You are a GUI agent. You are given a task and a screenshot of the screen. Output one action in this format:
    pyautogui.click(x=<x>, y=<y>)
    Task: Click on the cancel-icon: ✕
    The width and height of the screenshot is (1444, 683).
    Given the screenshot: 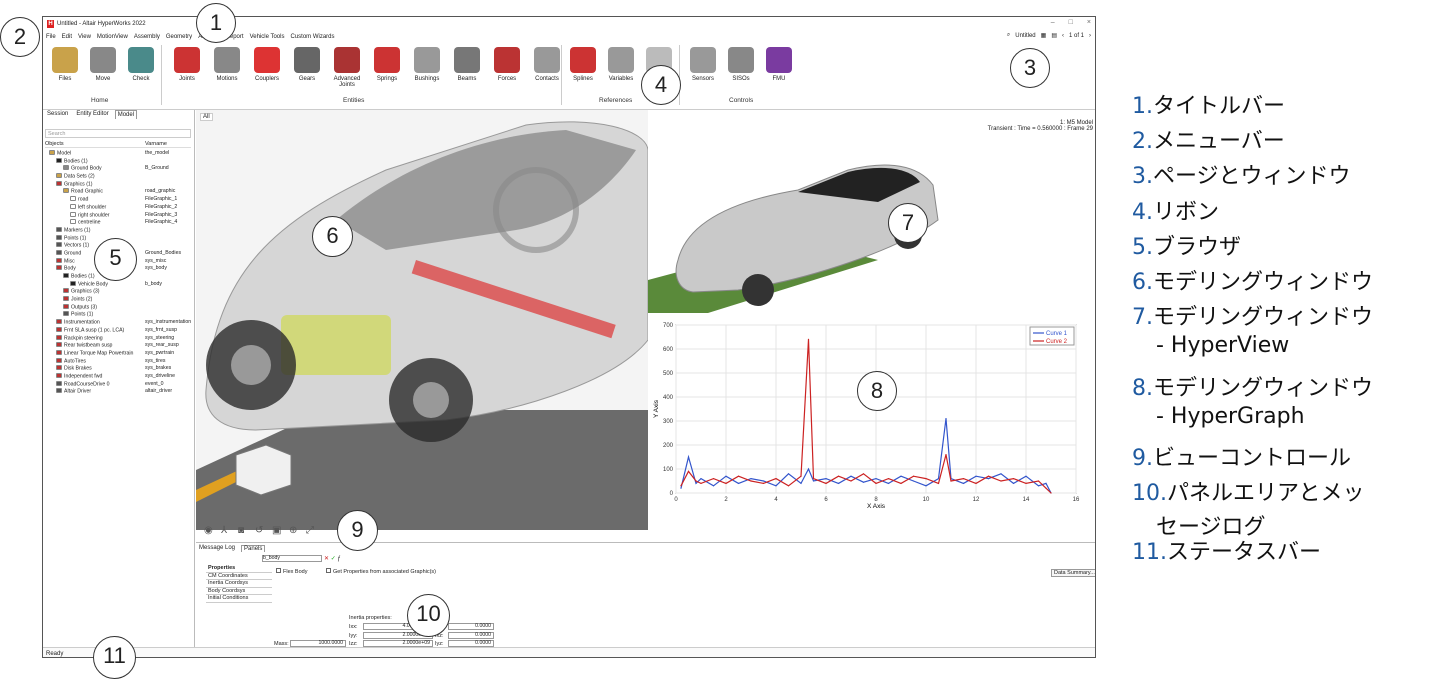 What is the action you would take?
    pyautogui.click(x=326, y=559)
    